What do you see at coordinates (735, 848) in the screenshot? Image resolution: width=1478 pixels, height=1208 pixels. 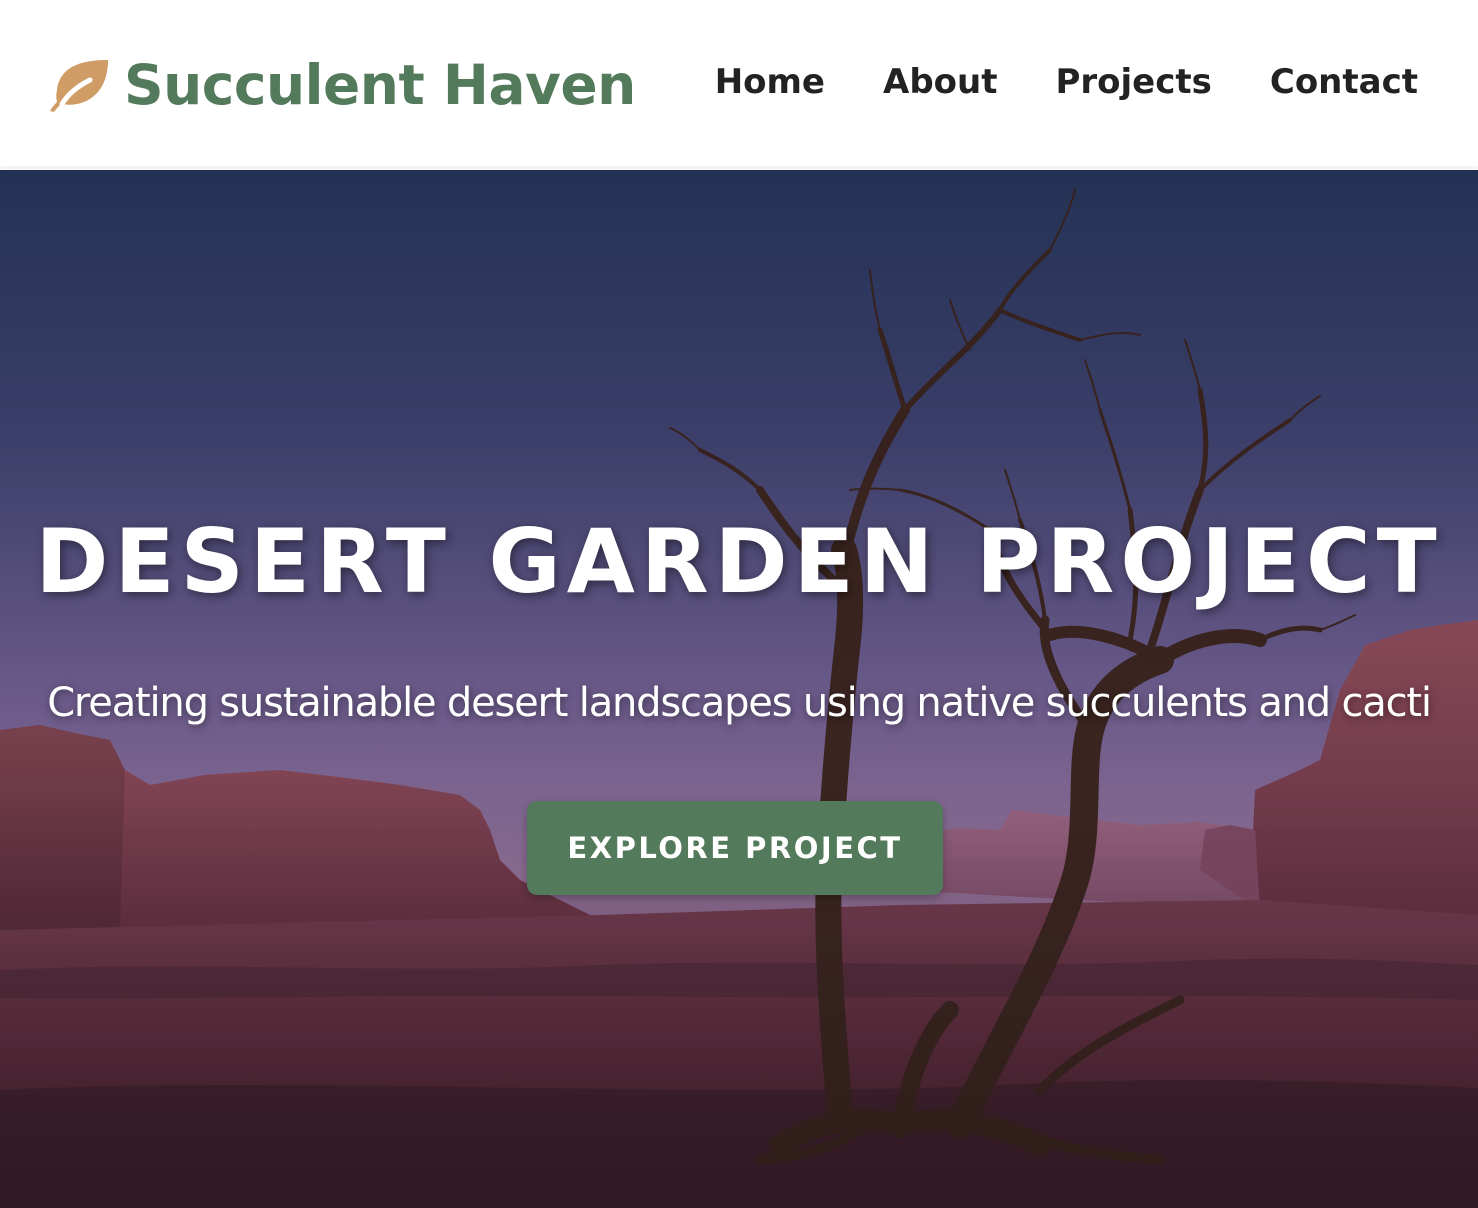 I see `explore-project-button: EXPLORE PROJECT` at bounding box center [735, 848].